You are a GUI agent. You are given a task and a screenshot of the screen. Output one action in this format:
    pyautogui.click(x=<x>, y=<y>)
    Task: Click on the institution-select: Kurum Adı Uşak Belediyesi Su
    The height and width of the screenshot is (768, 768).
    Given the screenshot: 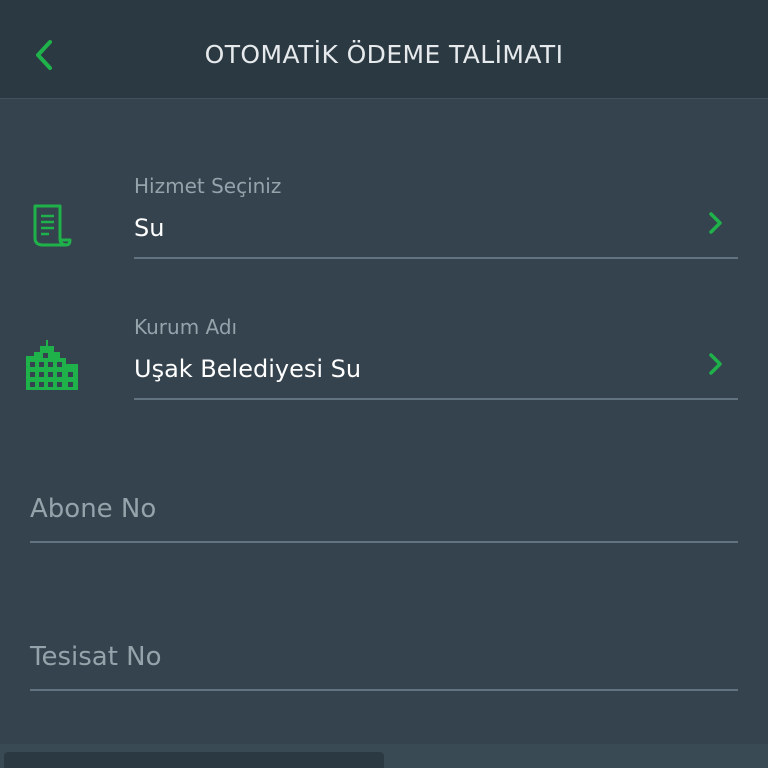 What is the action you would take?
    pyautogui.click(x=436, y=355)
    